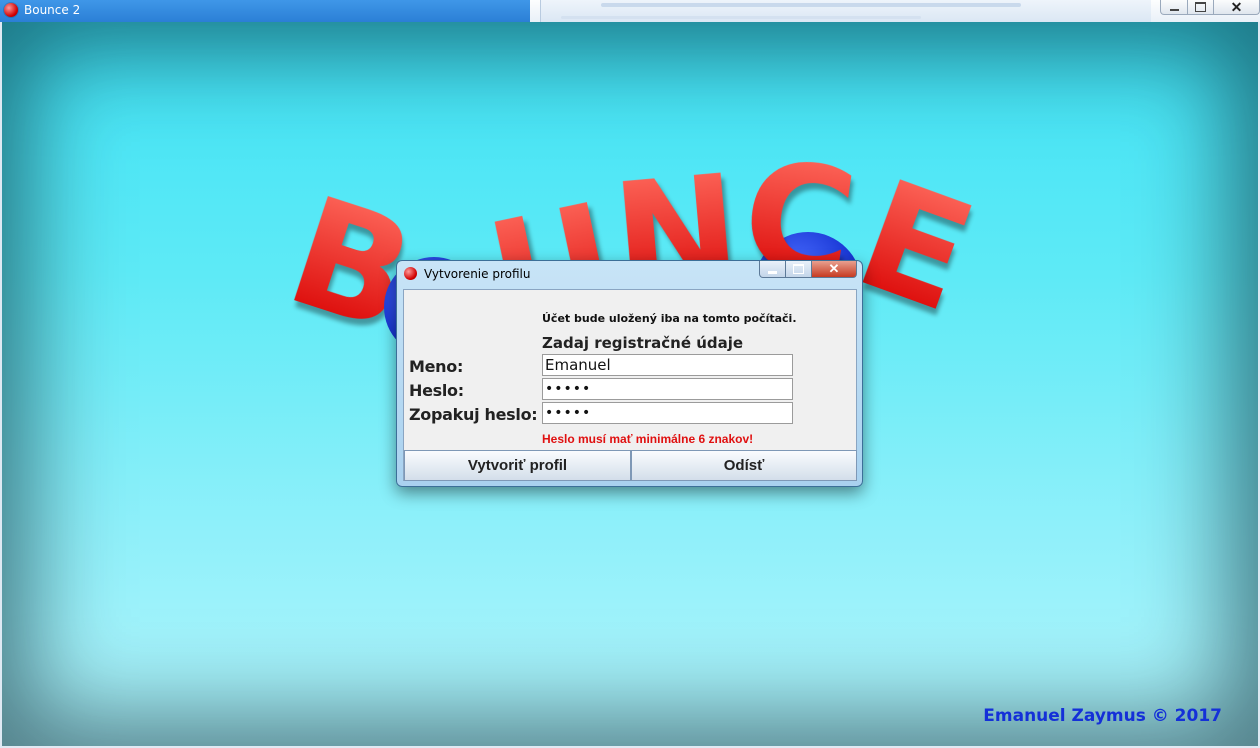 The width and height of the screenshot is (1260, 748). What do you see at coordinates (669, 318) in the screenshot?
I see `local-account-notice: Účet bude uložený iba na tomto počítači.` at bounding box center [669, 318].